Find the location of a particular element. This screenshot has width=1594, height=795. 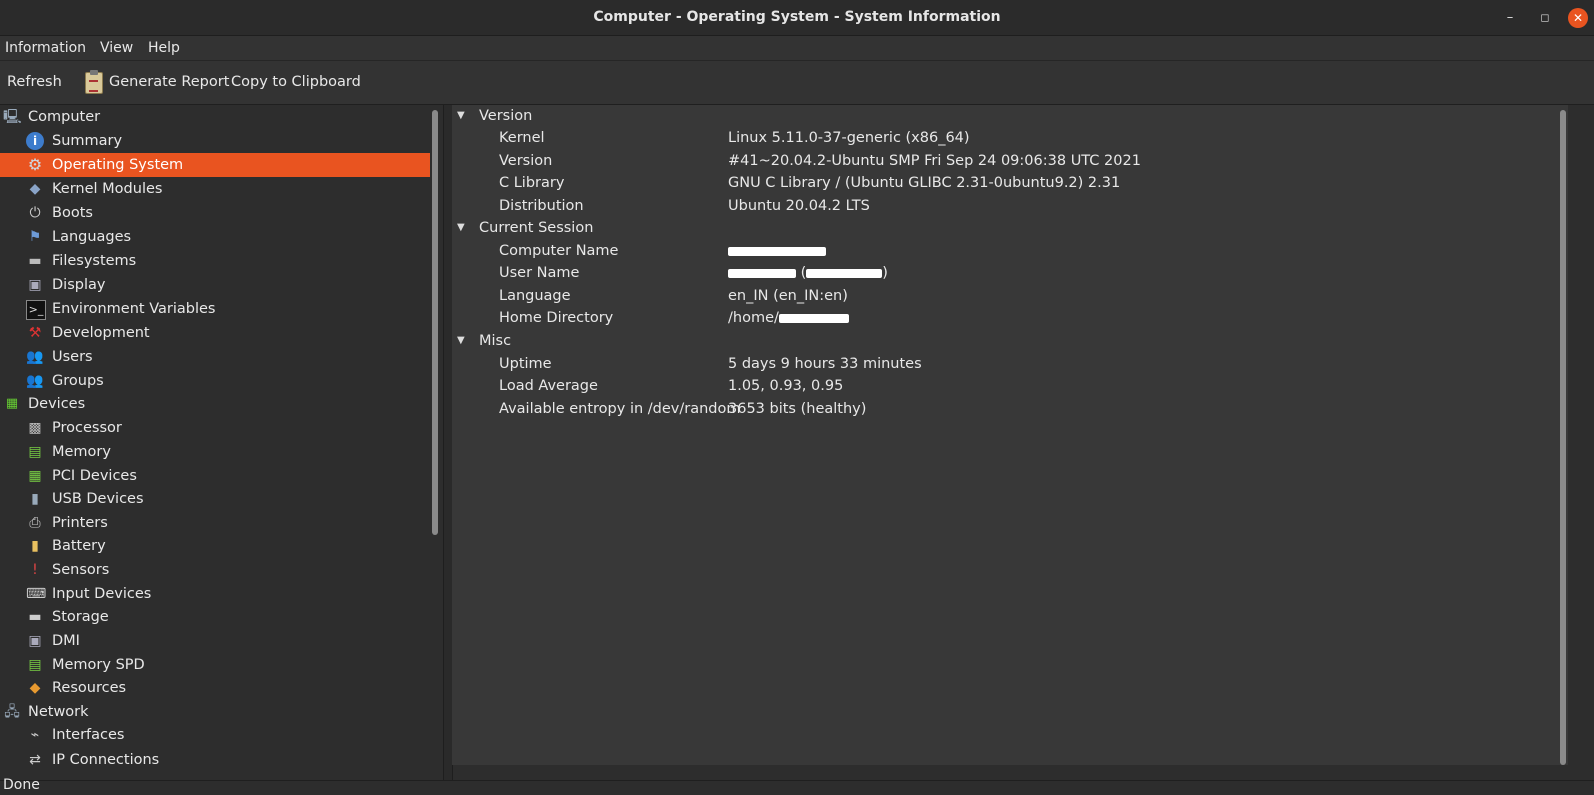

resources-icon: ◆ is located at coordinates (35, 688).